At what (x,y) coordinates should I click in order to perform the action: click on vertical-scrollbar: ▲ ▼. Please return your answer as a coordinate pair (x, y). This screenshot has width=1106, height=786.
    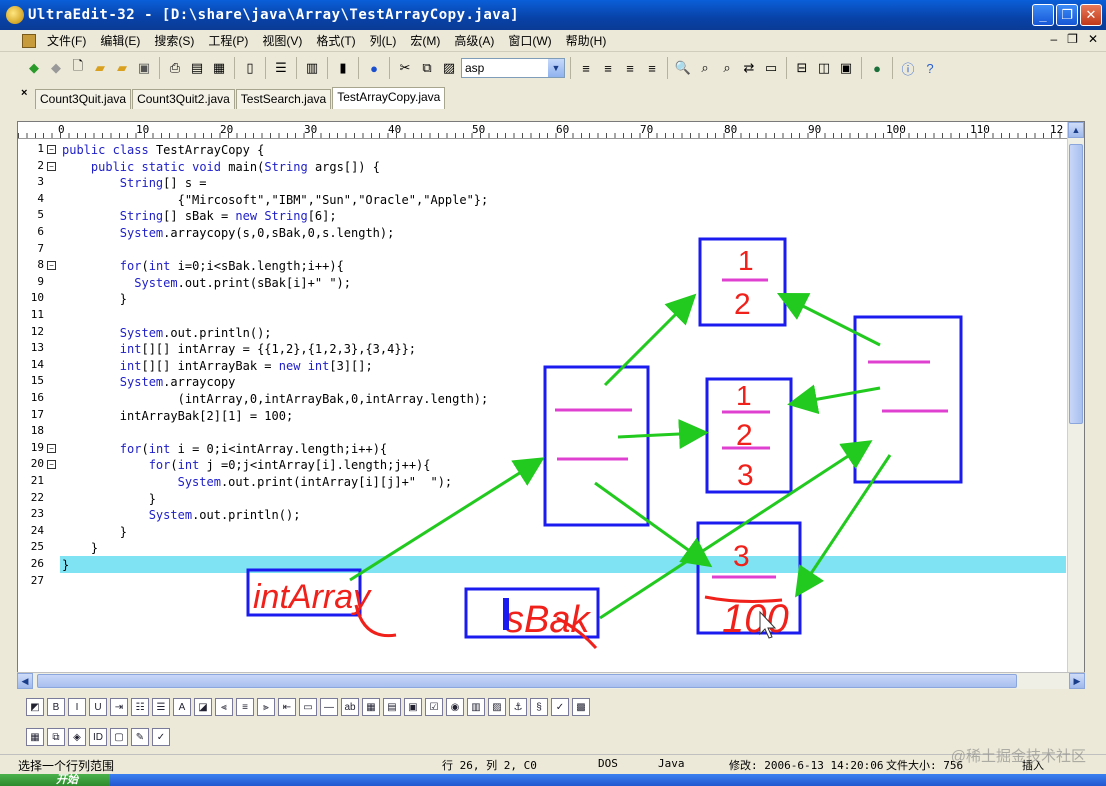
    Looking at the image, I should click on (1075, 405).